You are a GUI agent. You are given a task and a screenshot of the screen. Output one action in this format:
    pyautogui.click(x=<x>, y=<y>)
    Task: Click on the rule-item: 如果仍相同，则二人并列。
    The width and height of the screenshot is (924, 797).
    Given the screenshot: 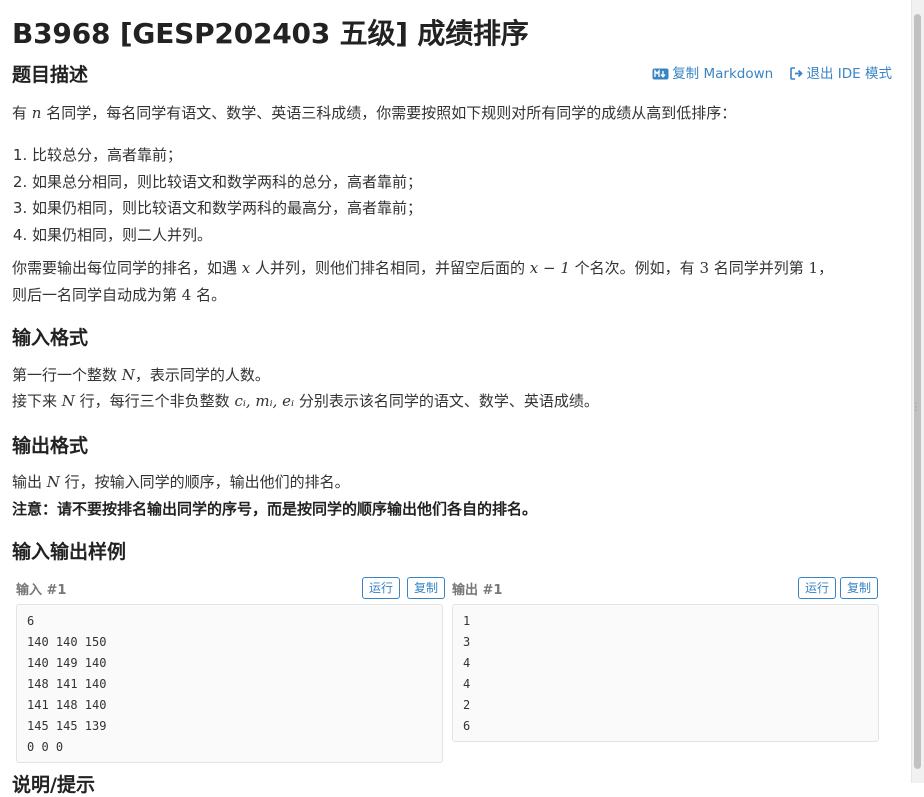 What is the action you would take?
    pyautogui.click(x=227, y=235)
    